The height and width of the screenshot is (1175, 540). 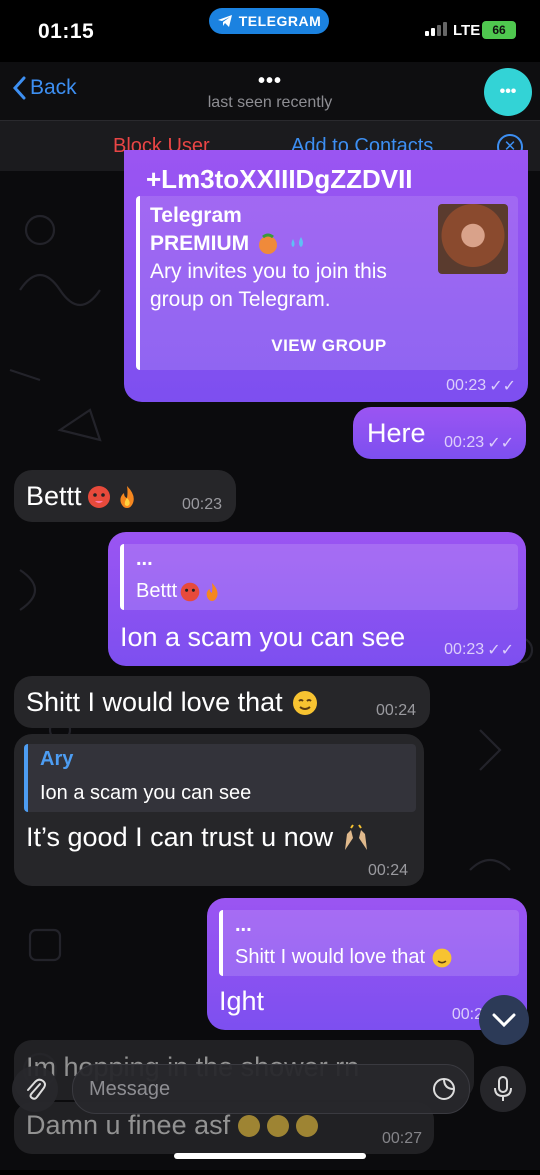 I want to click on sticker-icon, so click(x=444, y=1089).